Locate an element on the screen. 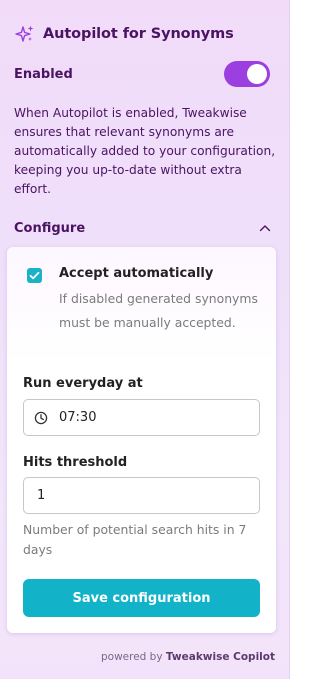  configure-label: Configure is located at coordinates (50, 228).